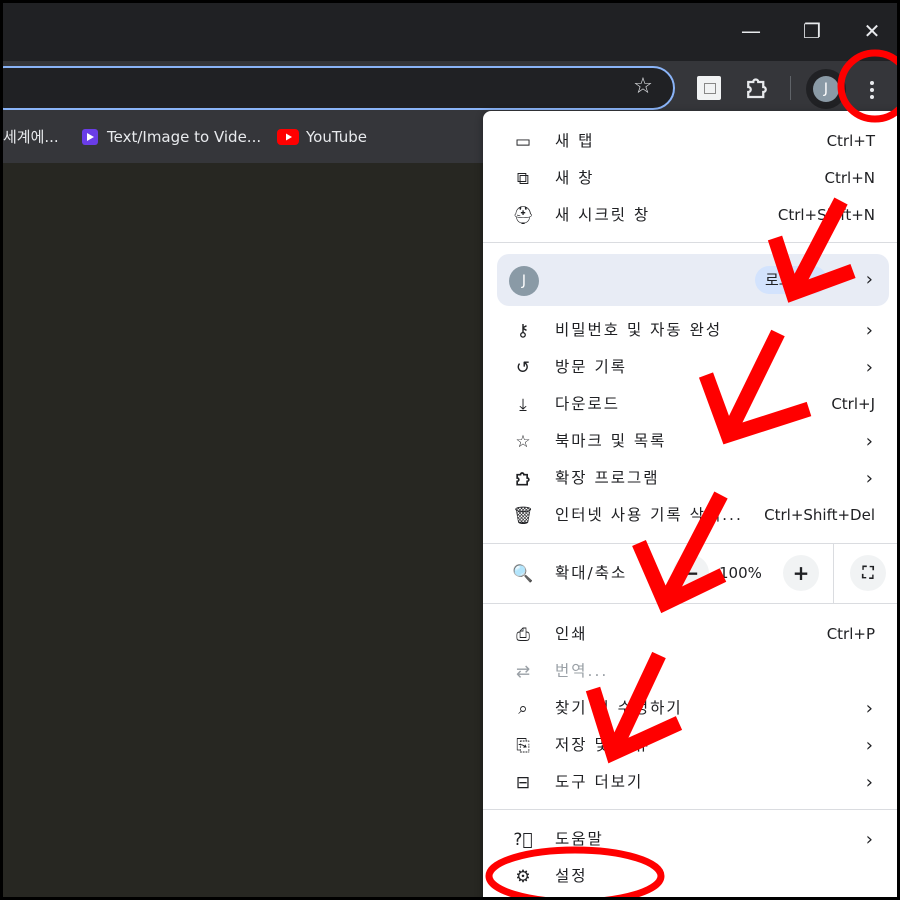 Image resolution: width=900 pixels, height=900 pixels. What do you see at coordinates (523, 746) in the screenshot?
I see `save-share-icon: ⎘` at bounding box center [523, 746].